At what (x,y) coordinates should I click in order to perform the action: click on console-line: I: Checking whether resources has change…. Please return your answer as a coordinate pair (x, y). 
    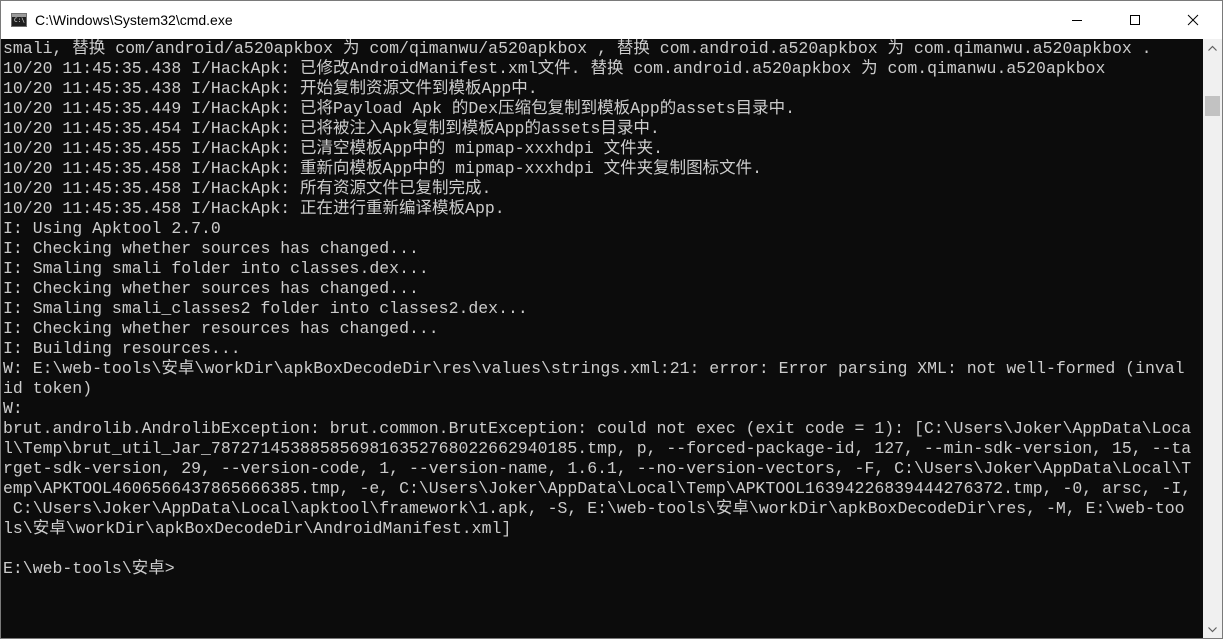
    Looking at the image, I should click on (221, 328).